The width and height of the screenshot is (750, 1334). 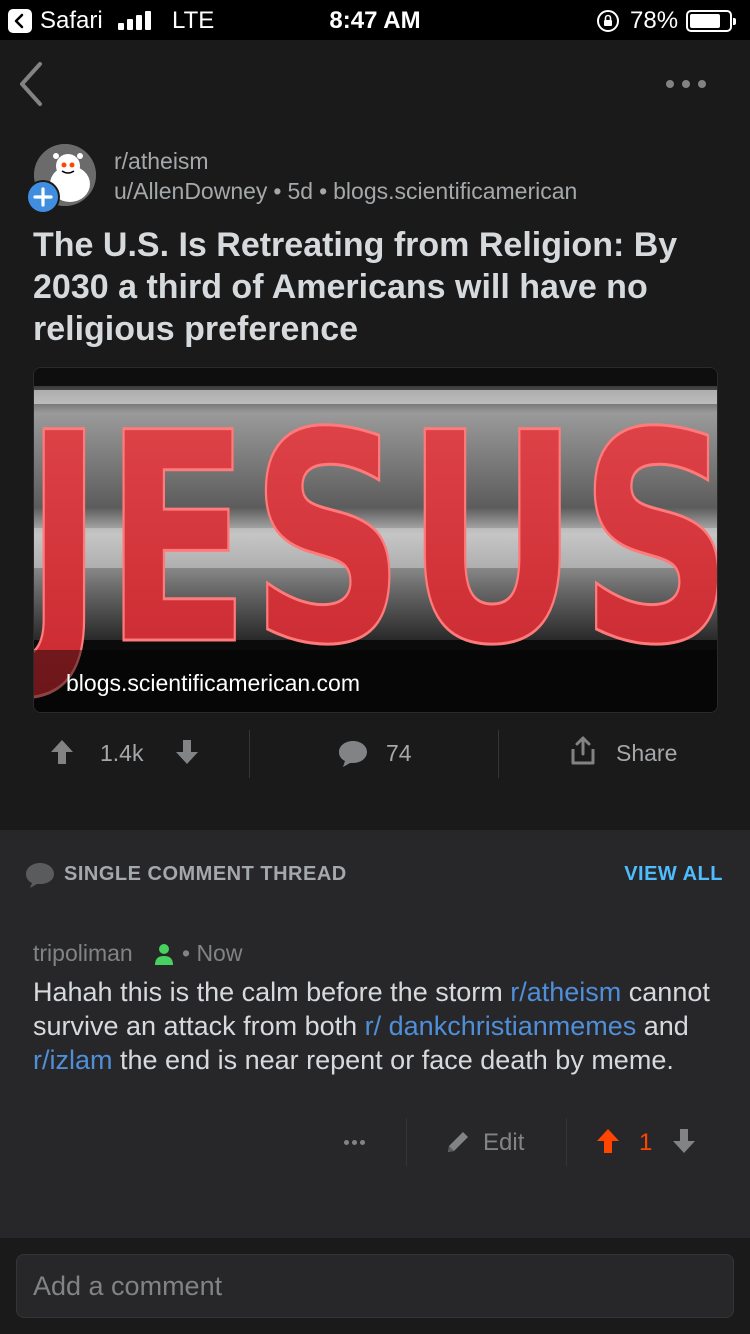 What do you see at coordinates (213, 683) in the screenshot?
I see `link-domain: blogs.scientificamerican.com` at bounding box center [213, 683].